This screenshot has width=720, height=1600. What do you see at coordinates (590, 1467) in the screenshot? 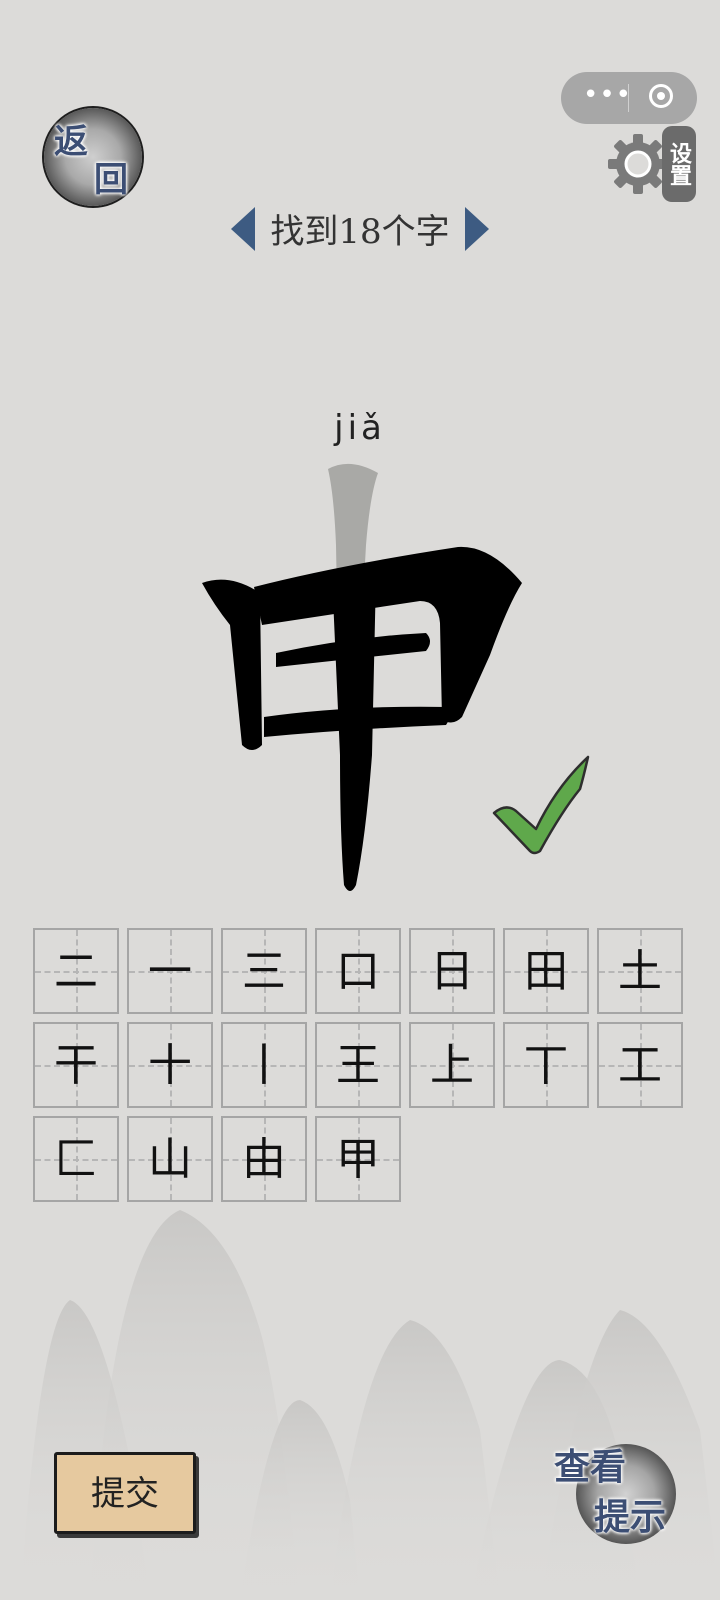
I see `hint-label-line1: 查看` at bounding box center [590, 1467].